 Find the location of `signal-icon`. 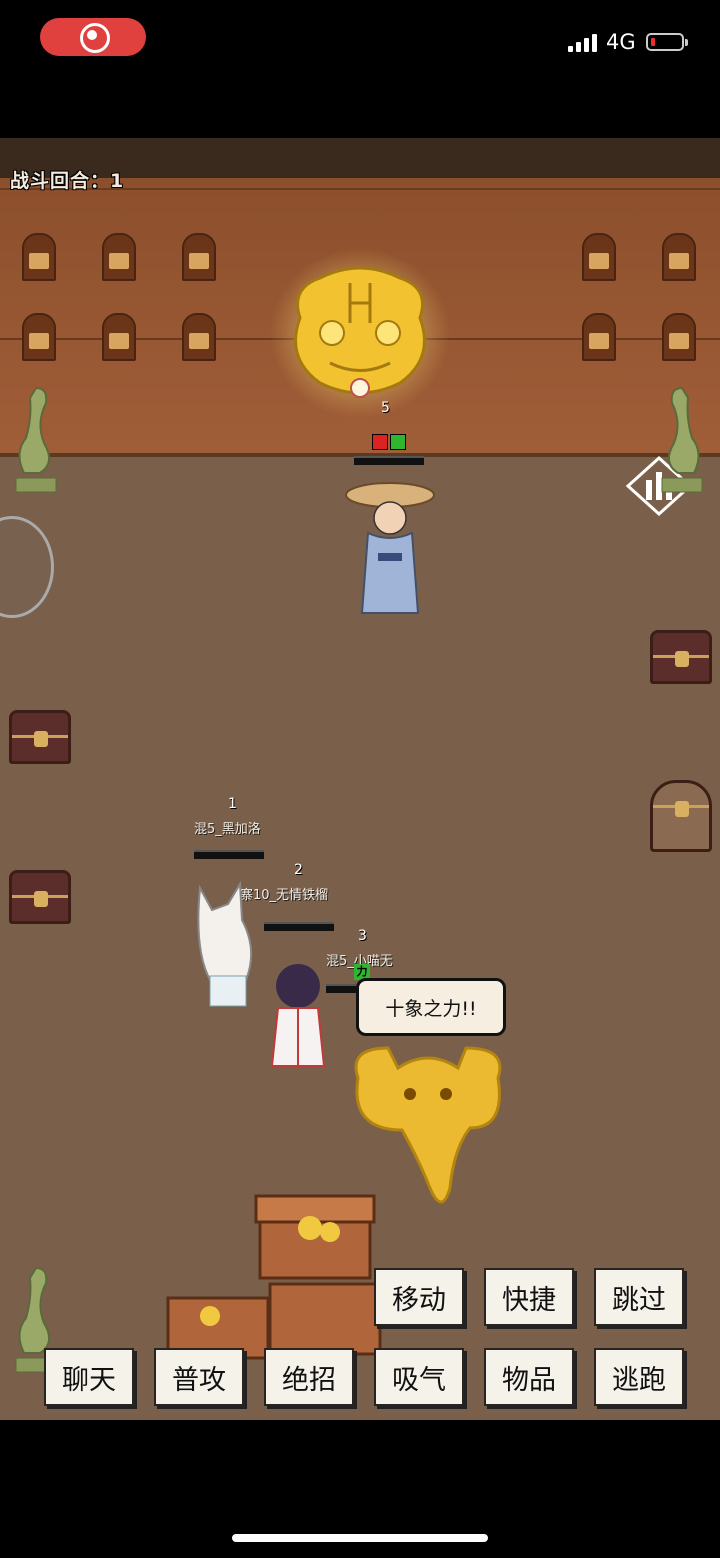

signal-icon is located at coordinates (584, 43).